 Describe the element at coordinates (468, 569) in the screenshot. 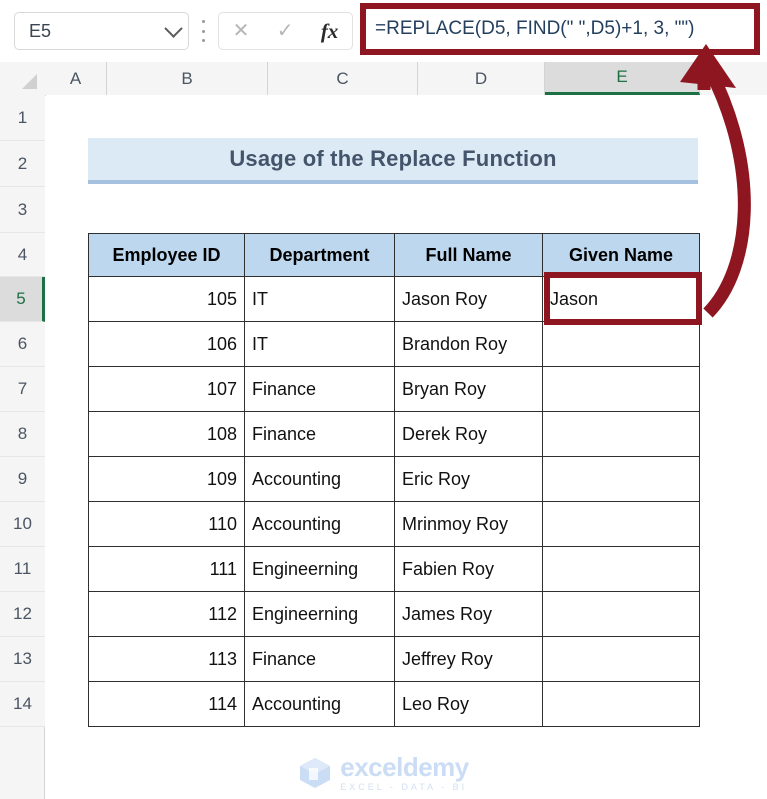

I see `cell-full-name: Fabien Roy` at that location.